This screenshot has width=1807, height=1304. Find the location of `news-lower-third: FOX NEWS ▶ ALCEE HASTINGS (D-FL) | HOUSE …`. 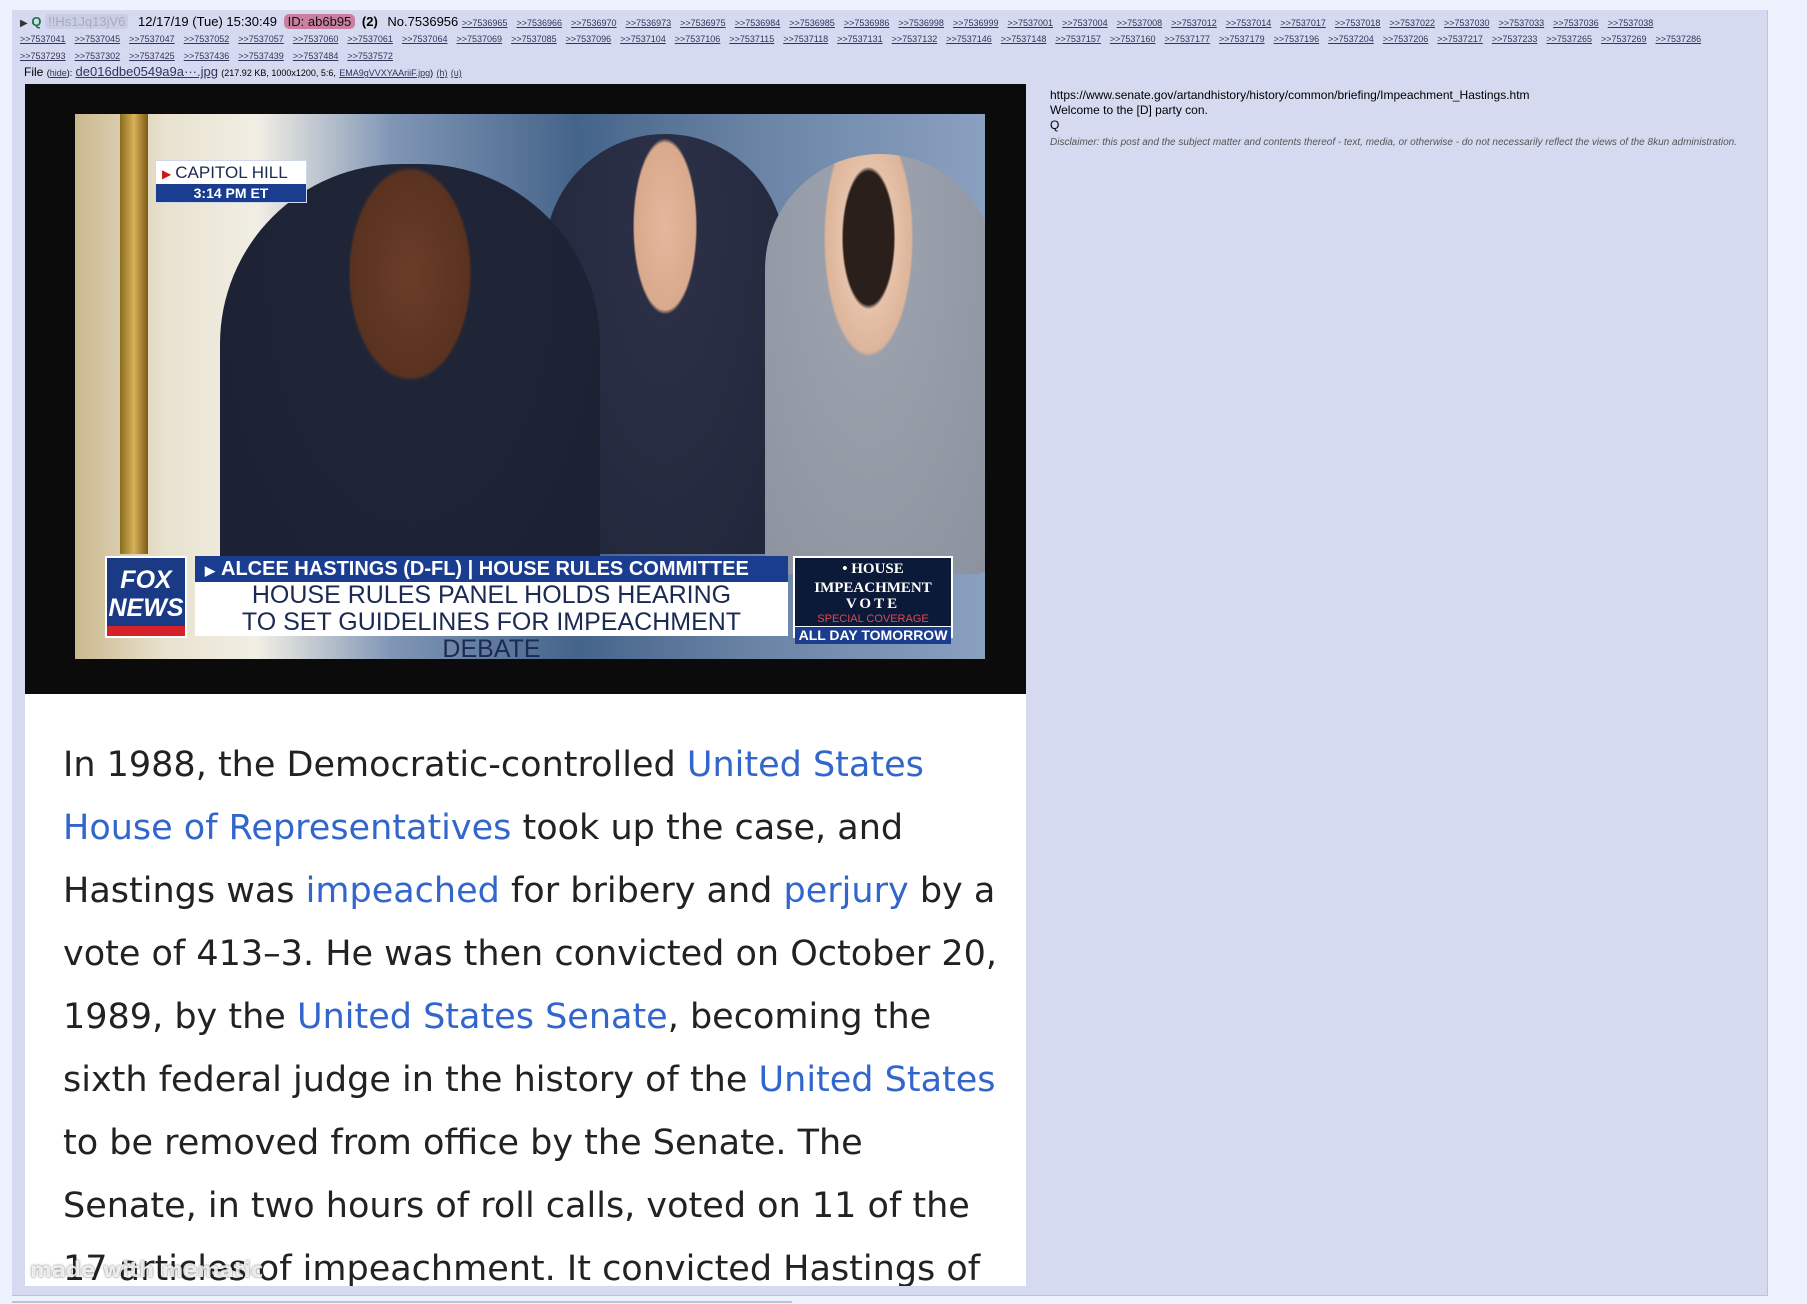

news-lower-third: FOX NEWS ▶ ALCEE HASTINGS (D-FL) | HOUSE … is located at coordinates (530, 602).